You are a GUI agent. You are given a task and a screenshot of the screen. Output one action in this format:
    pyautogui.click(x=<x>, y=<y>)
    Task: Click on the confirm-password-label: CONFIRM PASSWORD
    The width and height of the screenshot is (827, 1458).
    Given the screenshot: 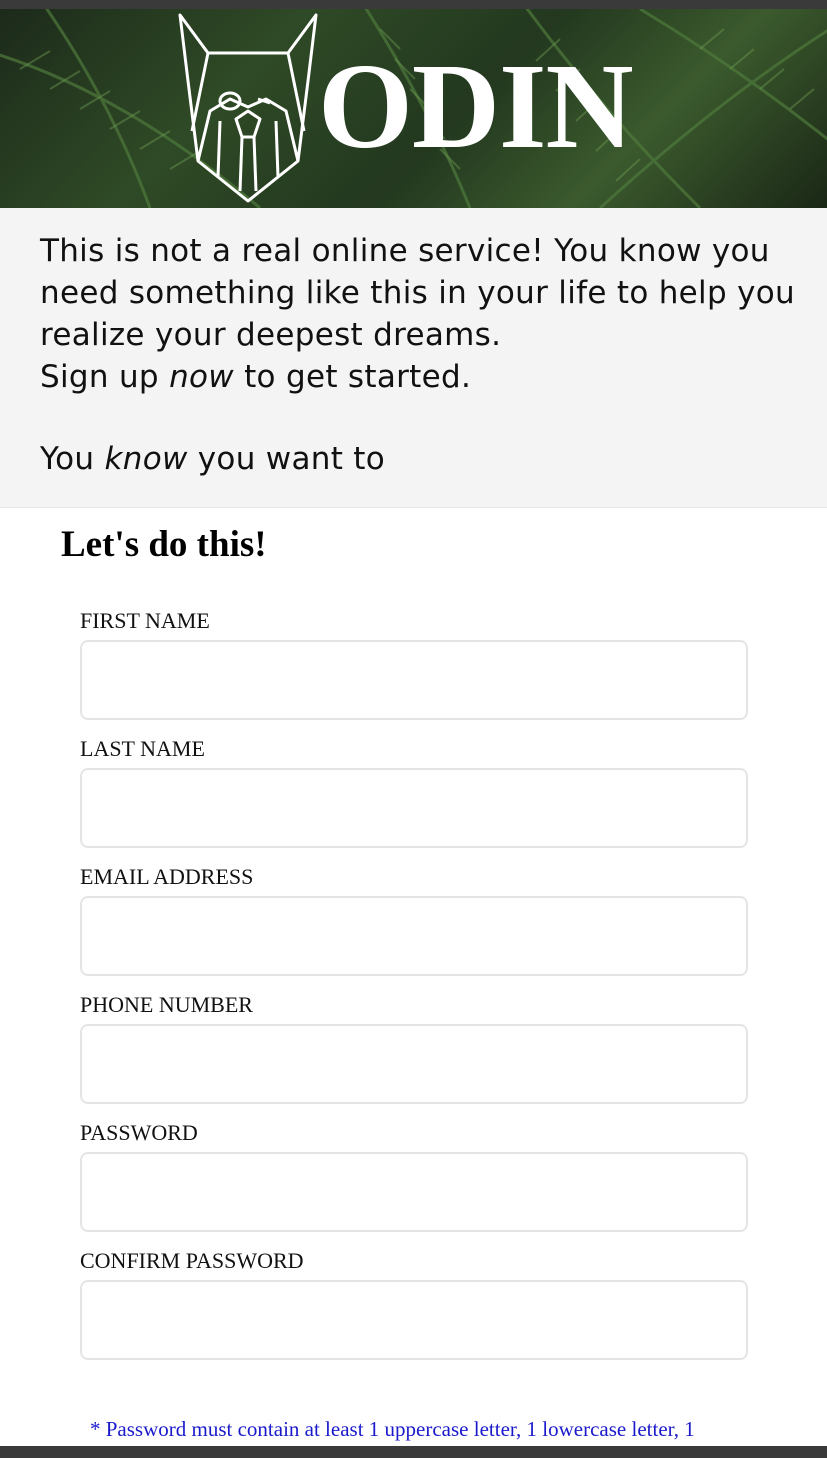 What is the action you would take?
    pyautogui.click(x=192, y=1260)
    